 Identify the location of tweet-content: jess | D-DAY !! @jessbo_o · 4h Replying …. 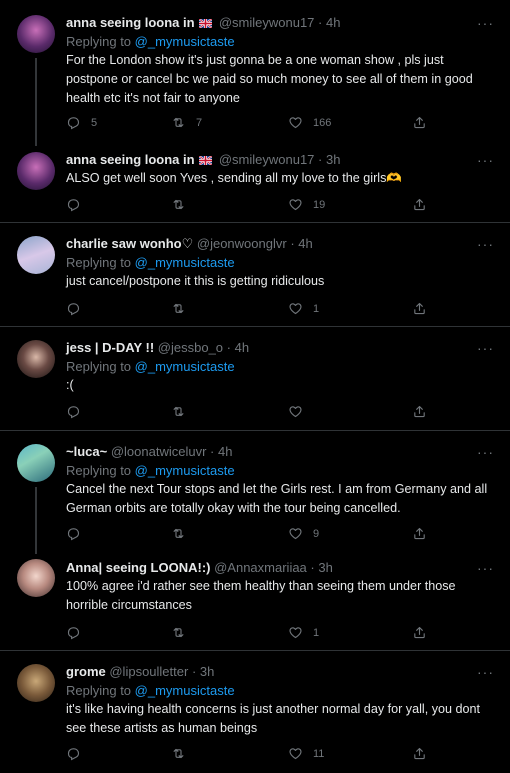
(281, 367).